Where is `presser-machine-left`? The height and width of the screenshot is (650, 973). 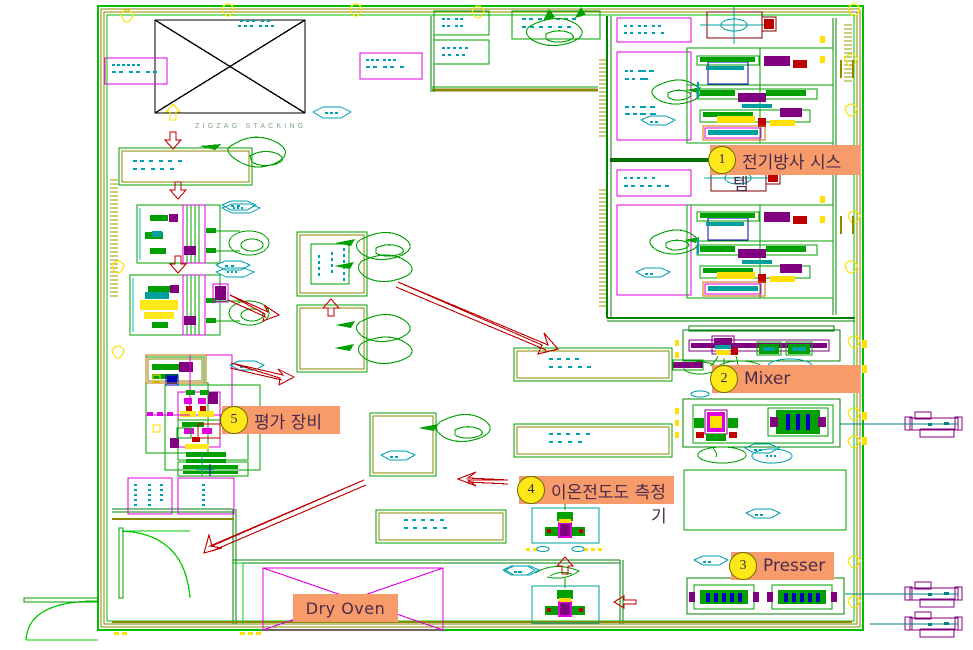 presser-machine-left is located at coordinates (724, 597).